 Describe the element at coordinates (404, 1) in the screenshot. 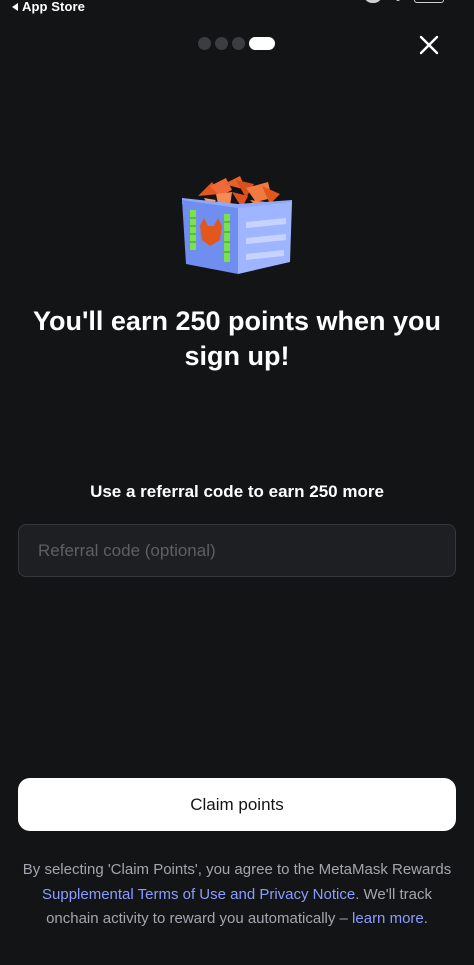

I see `status-indicators` at that location.